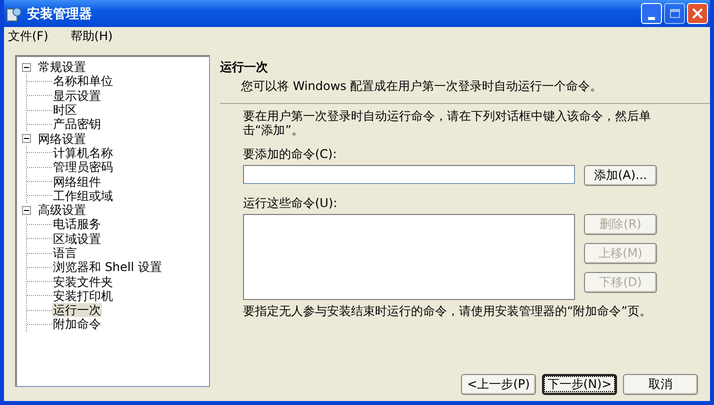 The image size is (714, 405). What do you see at coordinates (290, 203) in the screenshot?
I see `command-list-label: 运行这些命令(U):` at bounding box center [290, 203].